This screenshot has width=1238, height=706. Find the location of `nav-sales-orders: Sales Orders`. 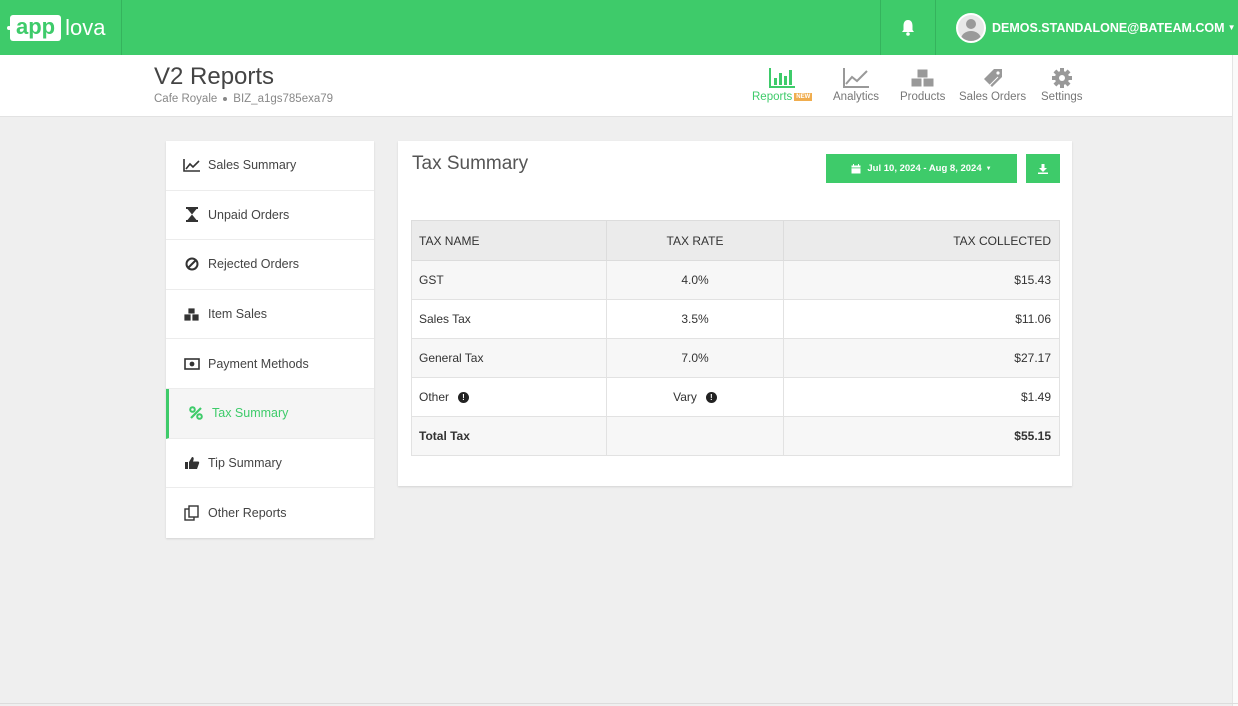

nav-sales-orders: Sales Orders is located at coordinates (992, 84).